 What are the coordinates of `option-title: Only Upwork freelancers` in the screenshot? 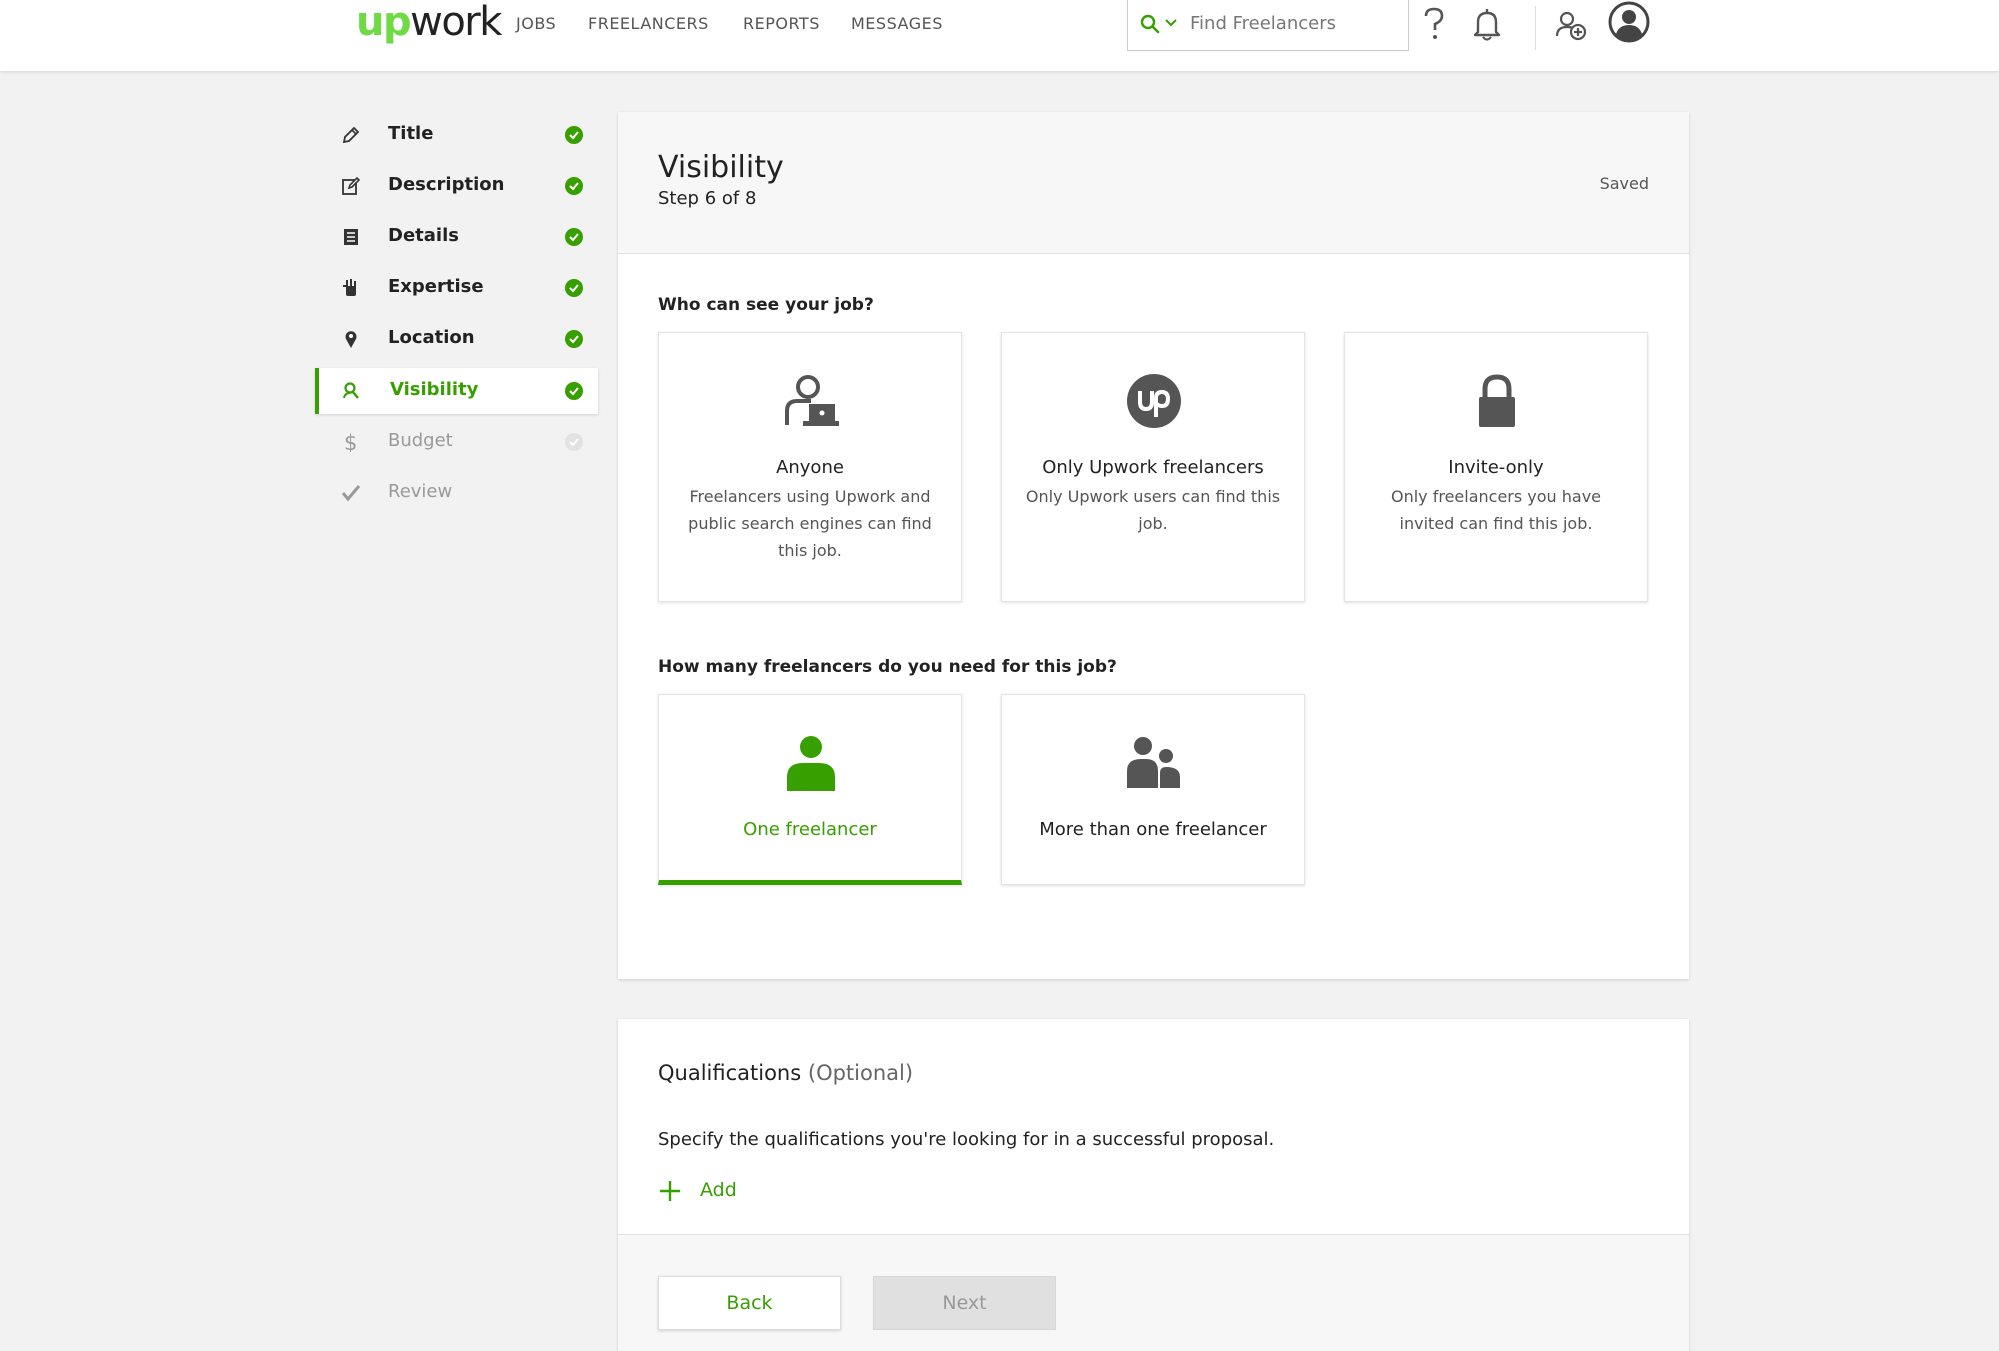 It's located at (1153, 467).